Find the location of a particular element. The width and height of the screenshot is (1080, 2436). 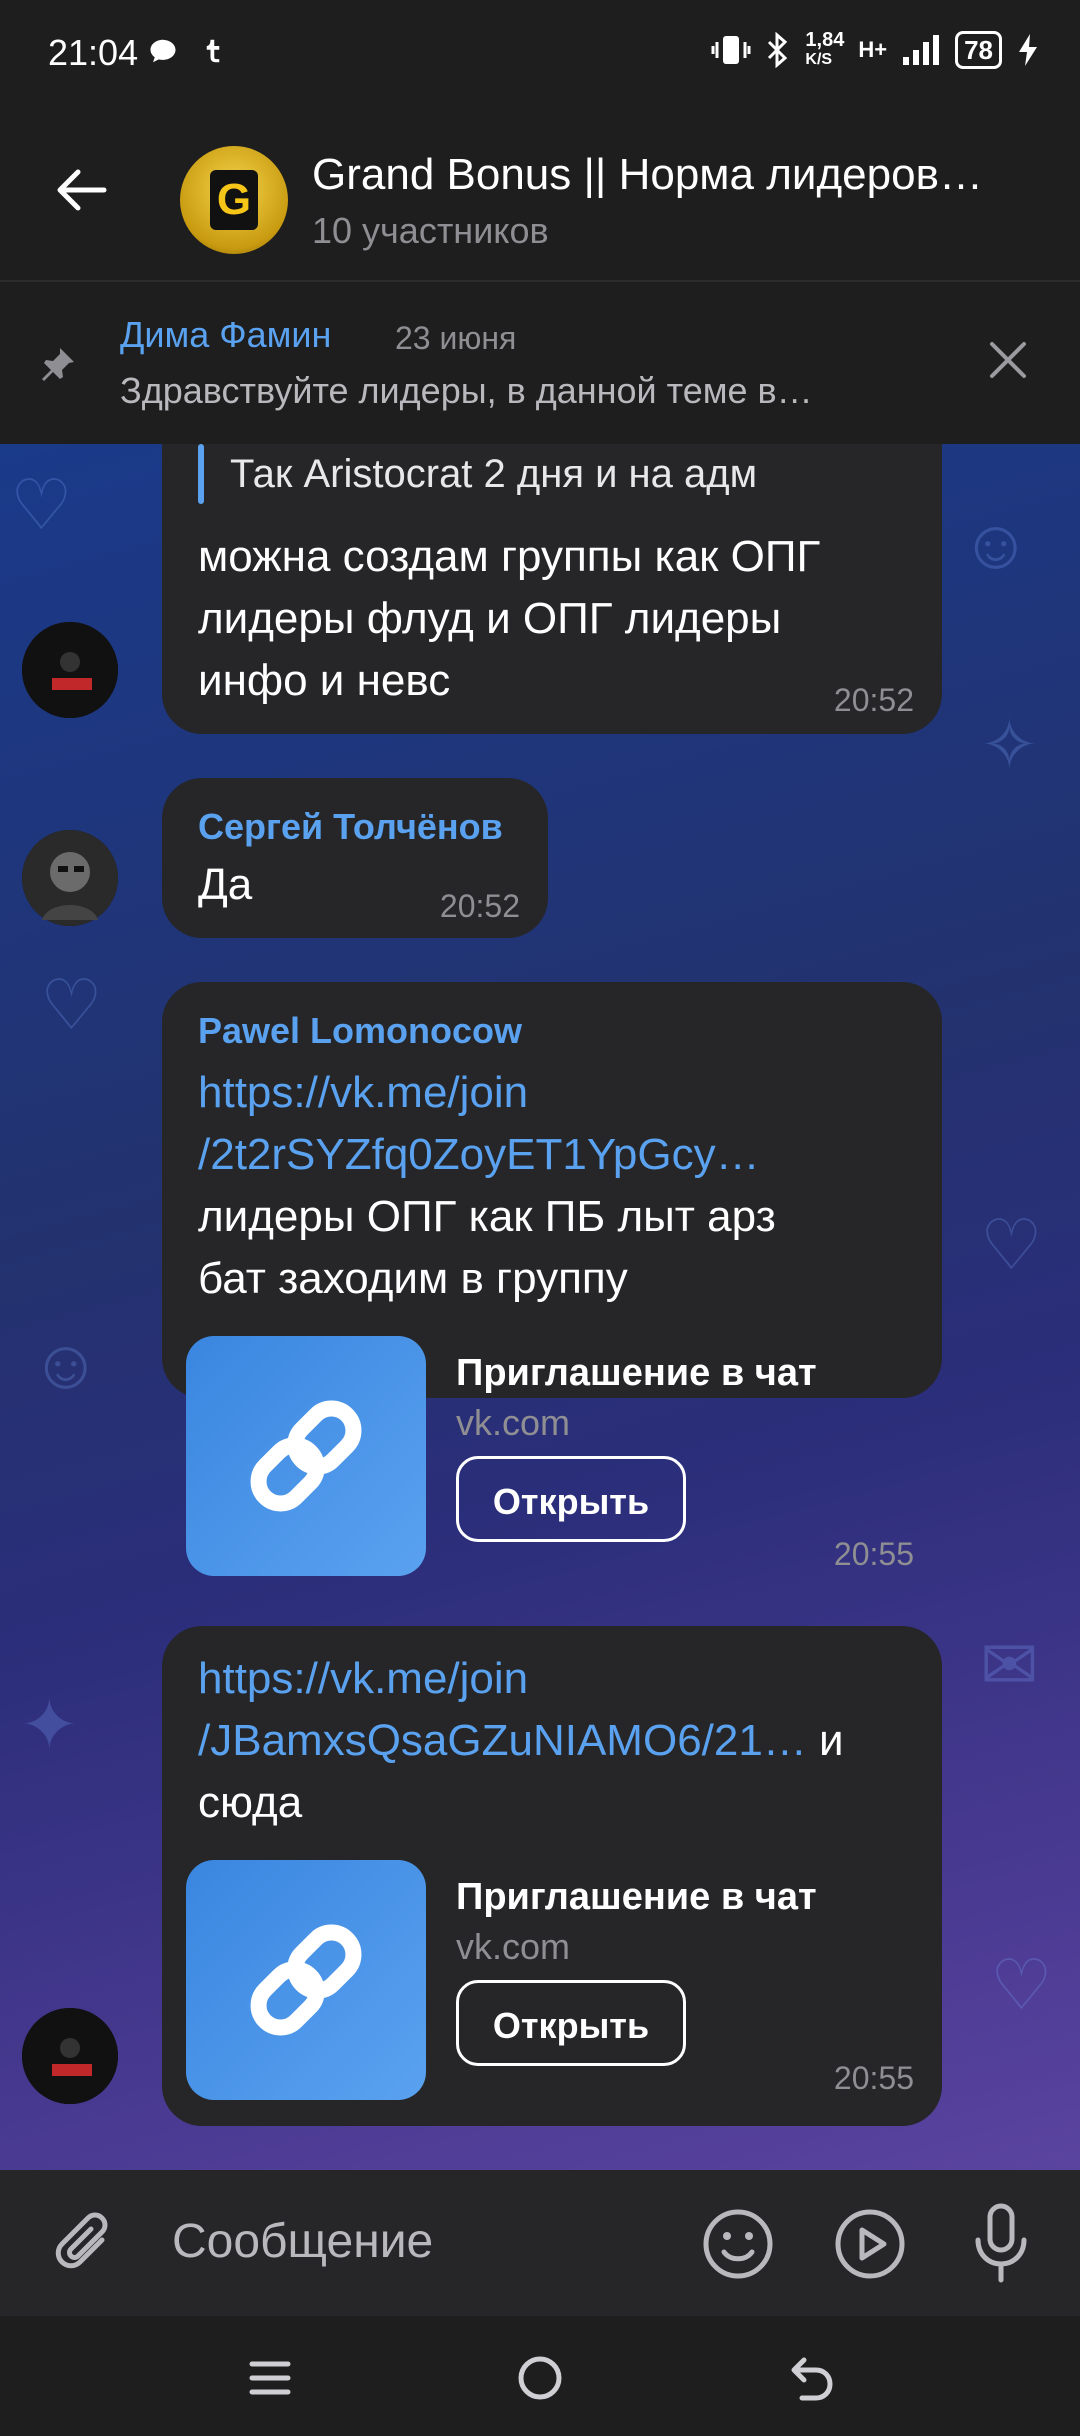

reply-bar is located at coordinates (201, 474).